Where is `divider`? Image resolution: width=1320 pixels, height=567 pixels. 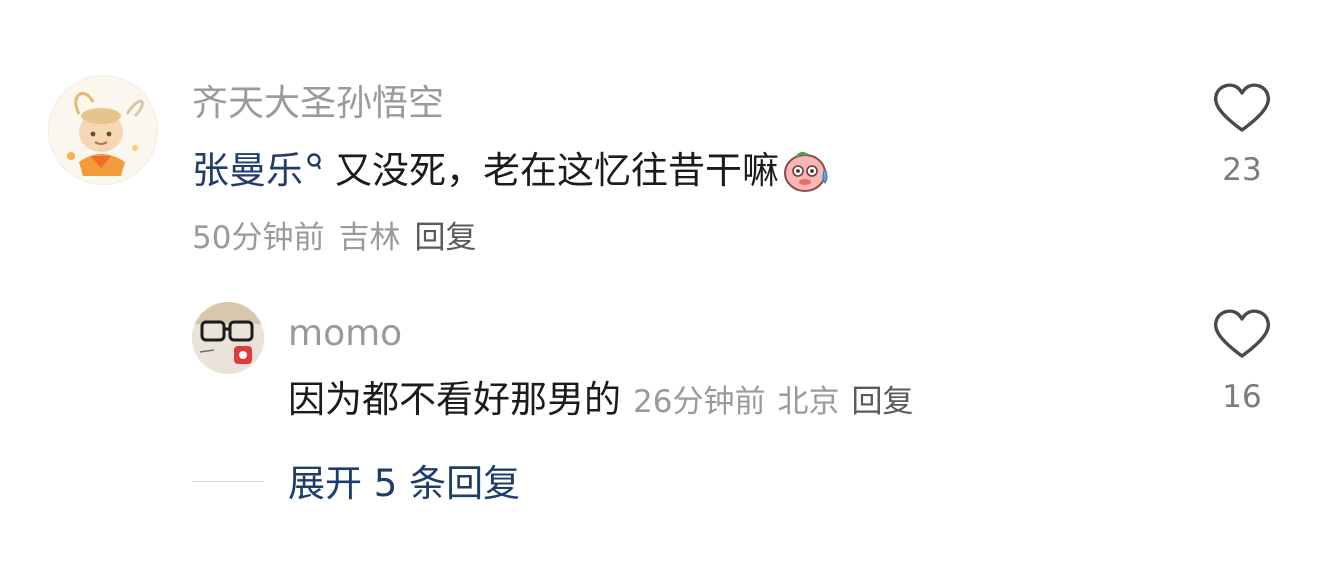 divider is located at coordinates (228, 481).